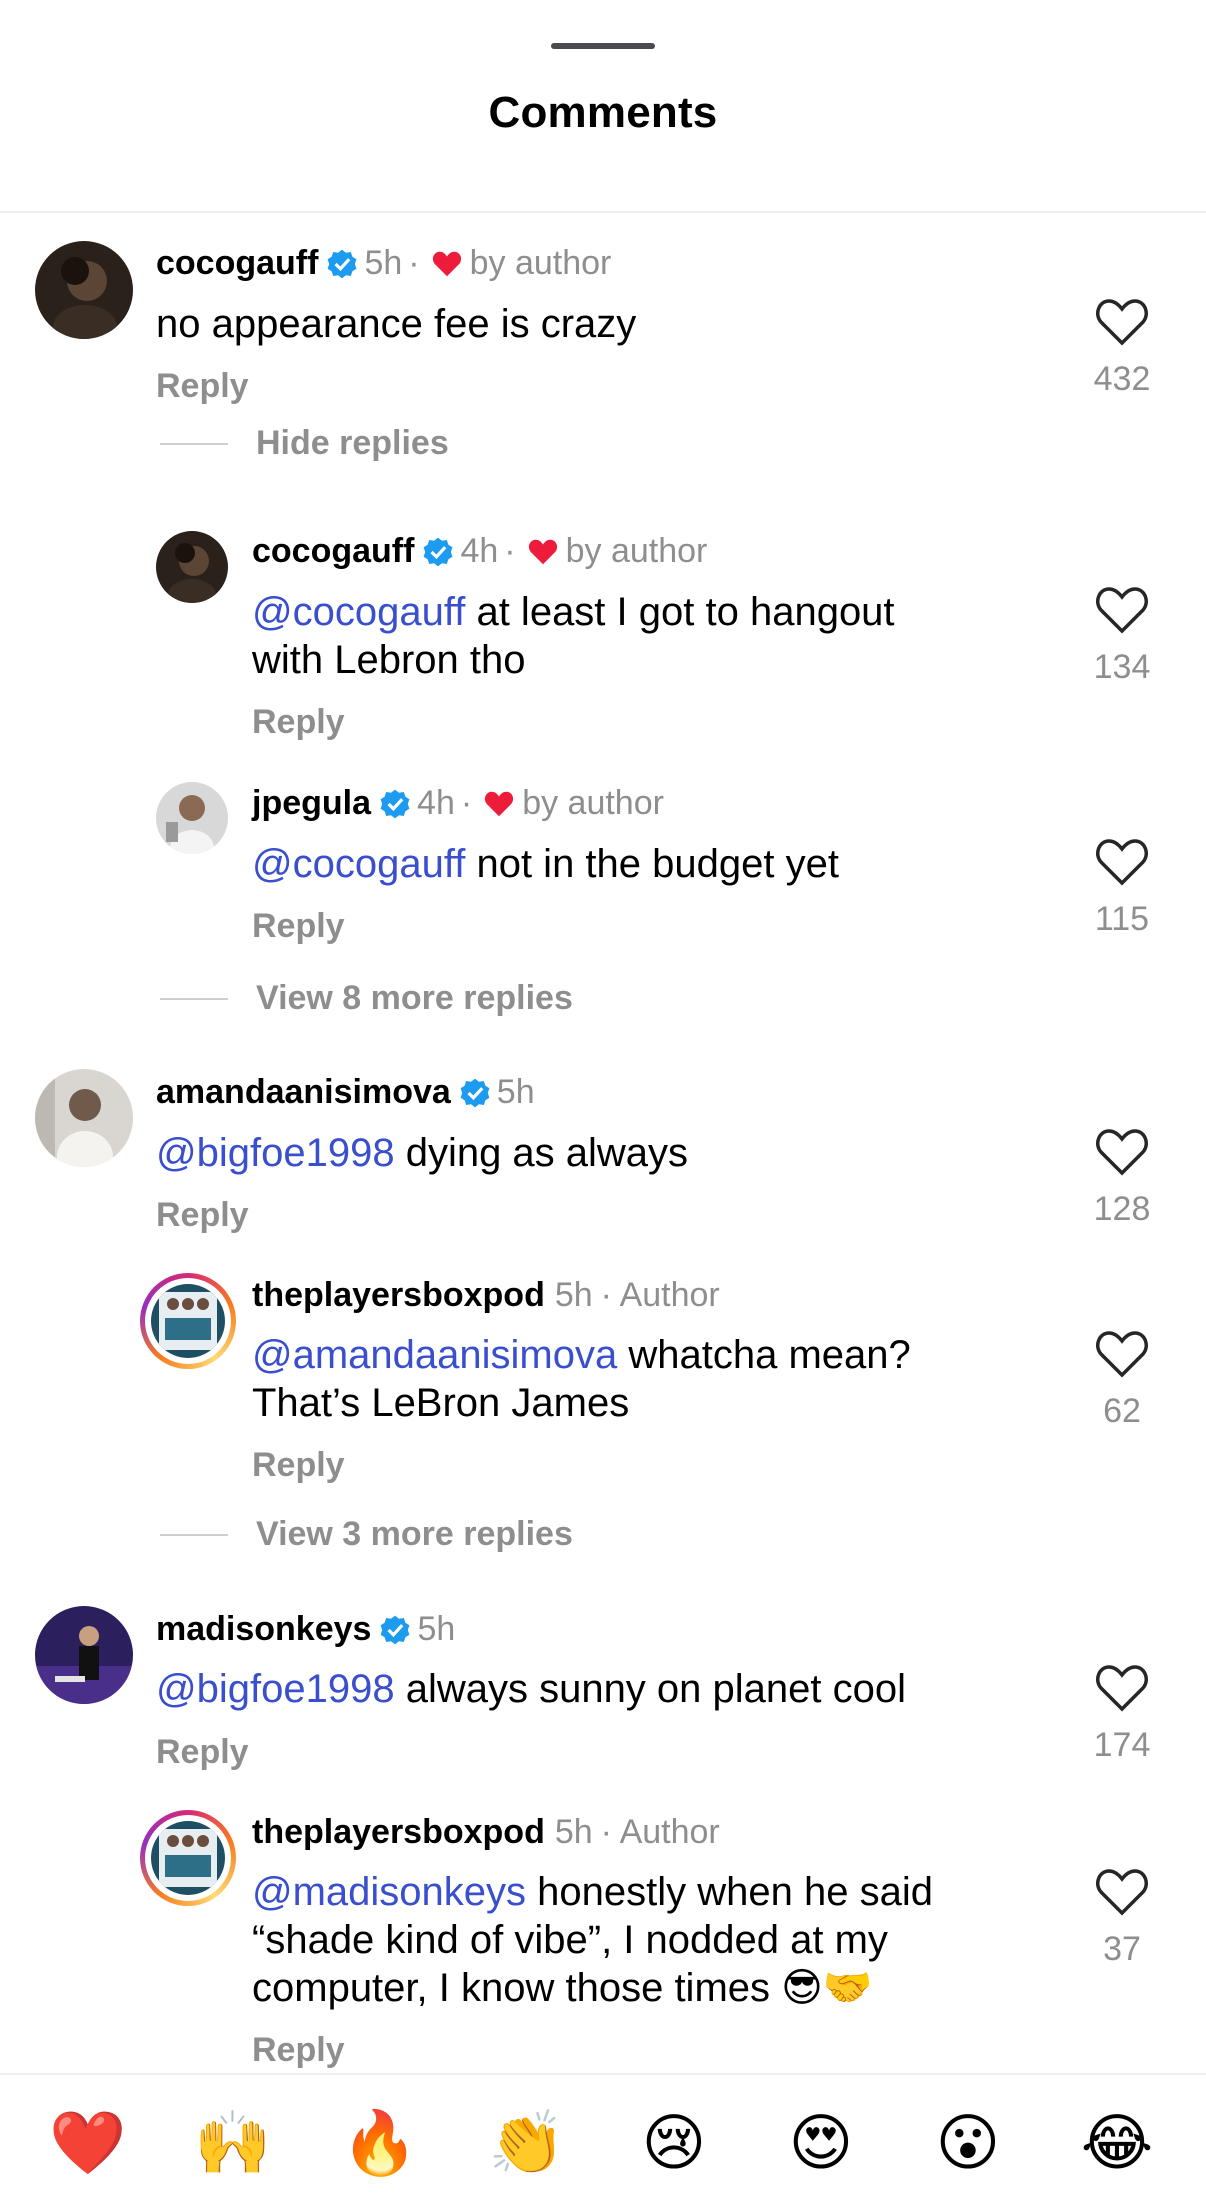 This screenshot has width=1206, height=2198. I want to click on comment-meta: jpegula 4h · by author, so click(458, 803).